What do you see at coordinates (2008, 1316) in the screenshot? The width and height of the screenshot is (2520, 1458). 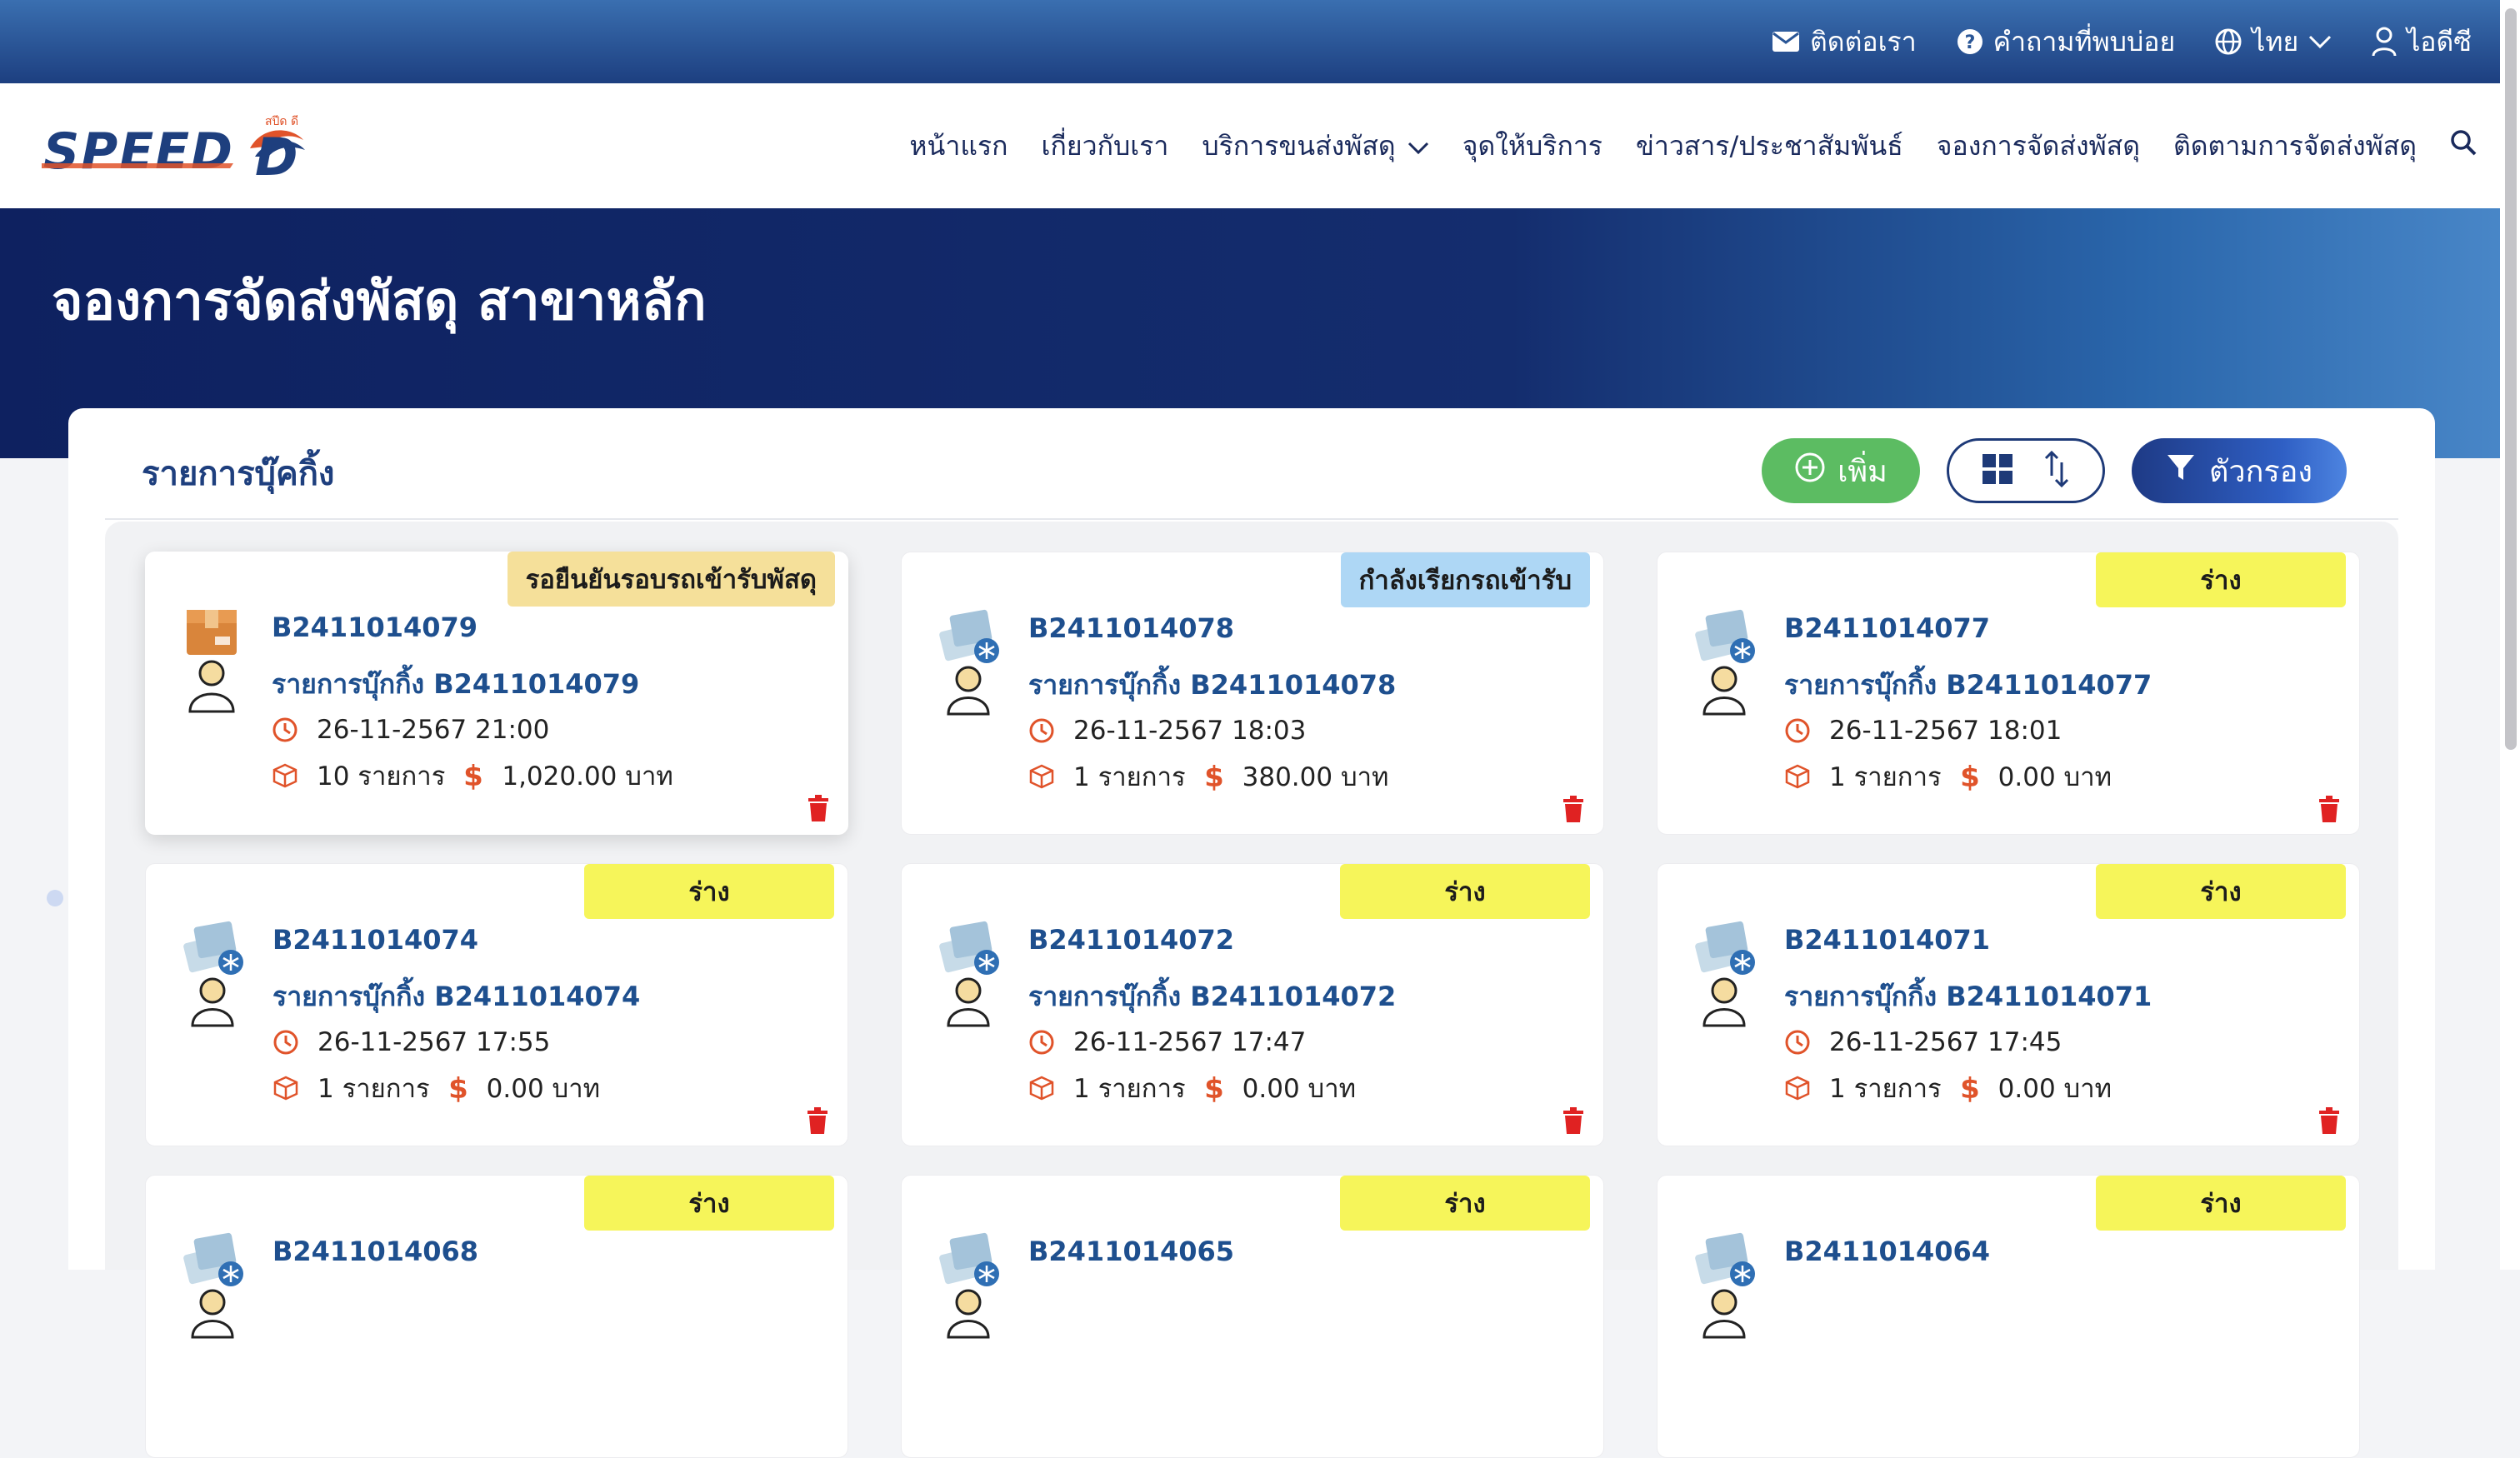 I see `booking-card: ร่าง B2411014064` at bounding box center [2008, 1316].